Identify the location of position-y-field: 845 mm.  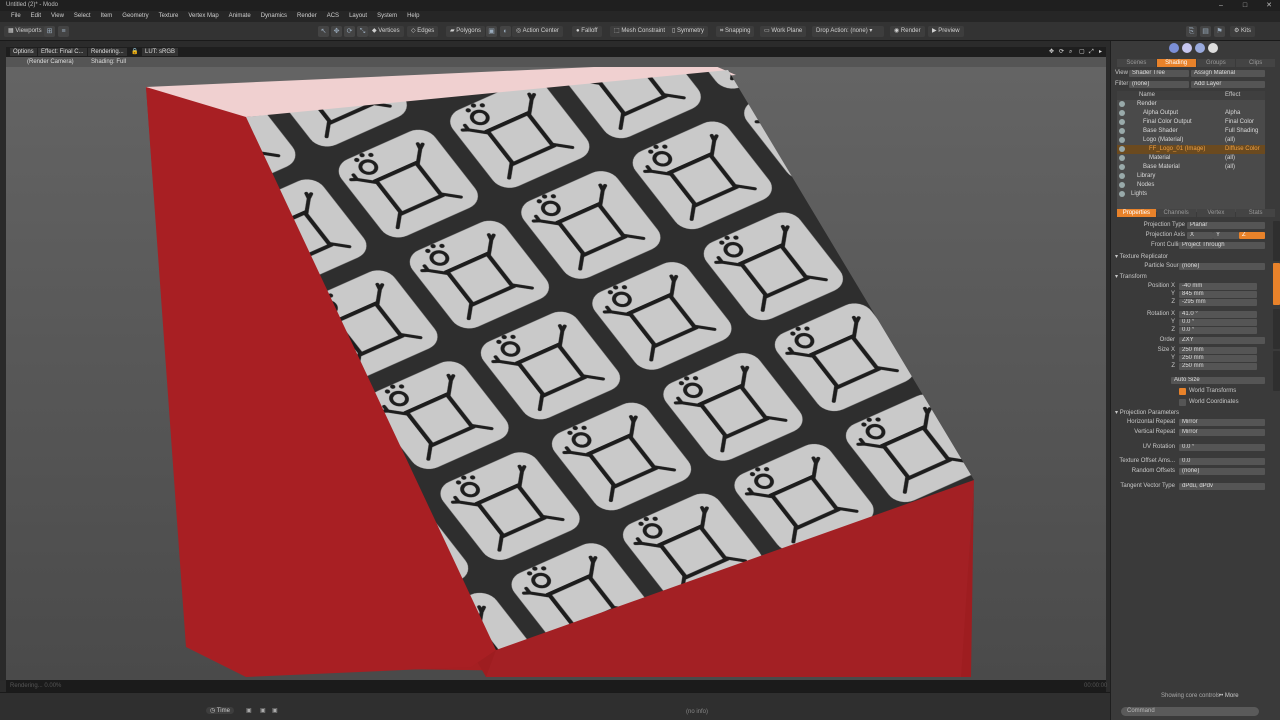
(1218, 294).